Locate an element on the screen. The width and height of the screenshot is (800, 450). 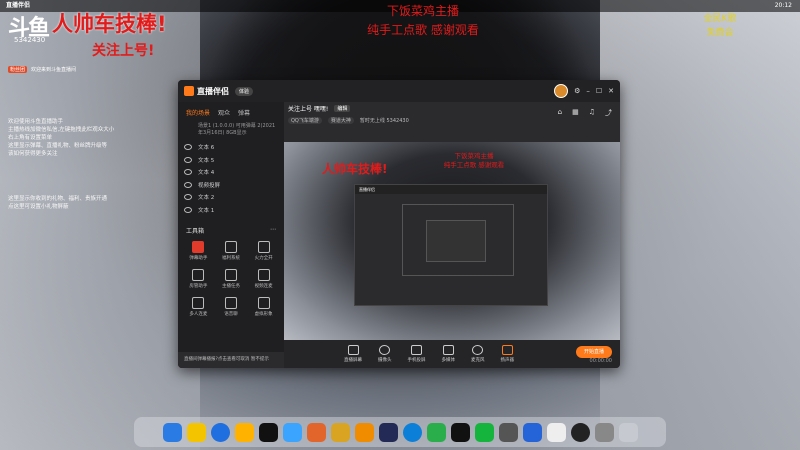
source-item: 文本 6 is located at coordinates (231, 147).